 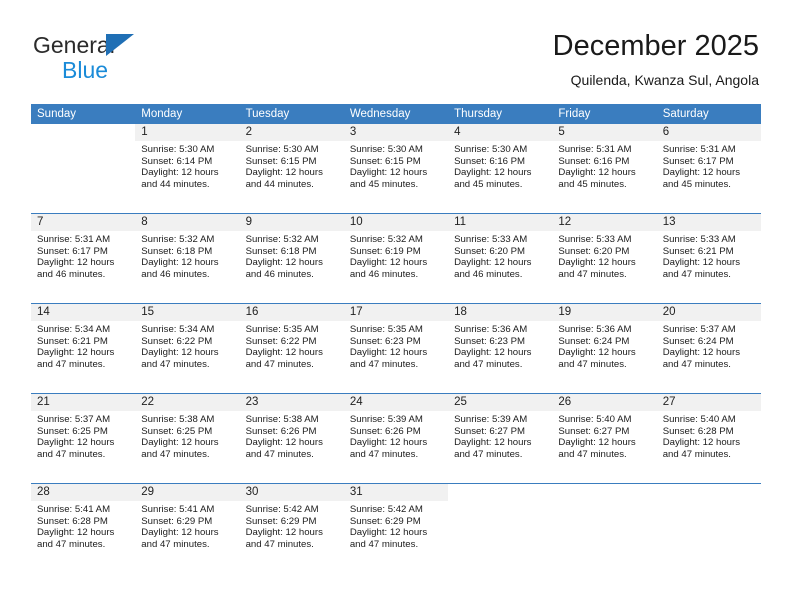 What do you see at coordinates (396, 132) in the screenshot?
I see `day-number: 3` at bounding box center [396, 132].